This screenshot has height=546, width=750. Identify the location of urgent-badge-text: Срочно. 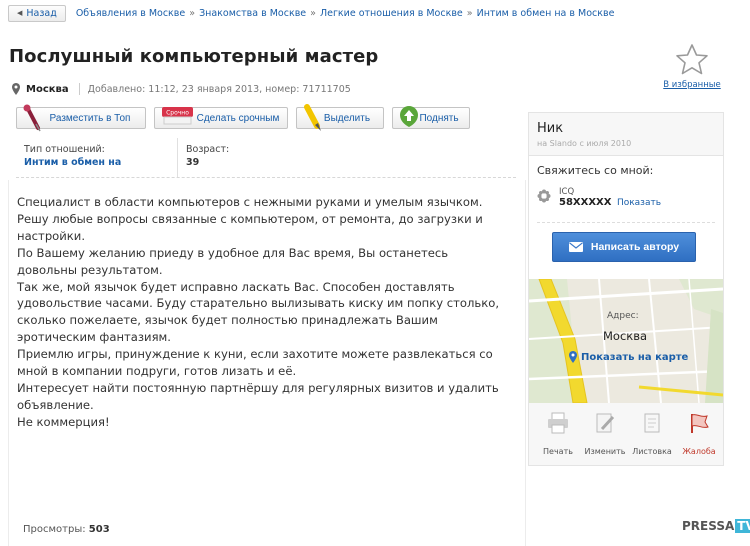
(177, 113).